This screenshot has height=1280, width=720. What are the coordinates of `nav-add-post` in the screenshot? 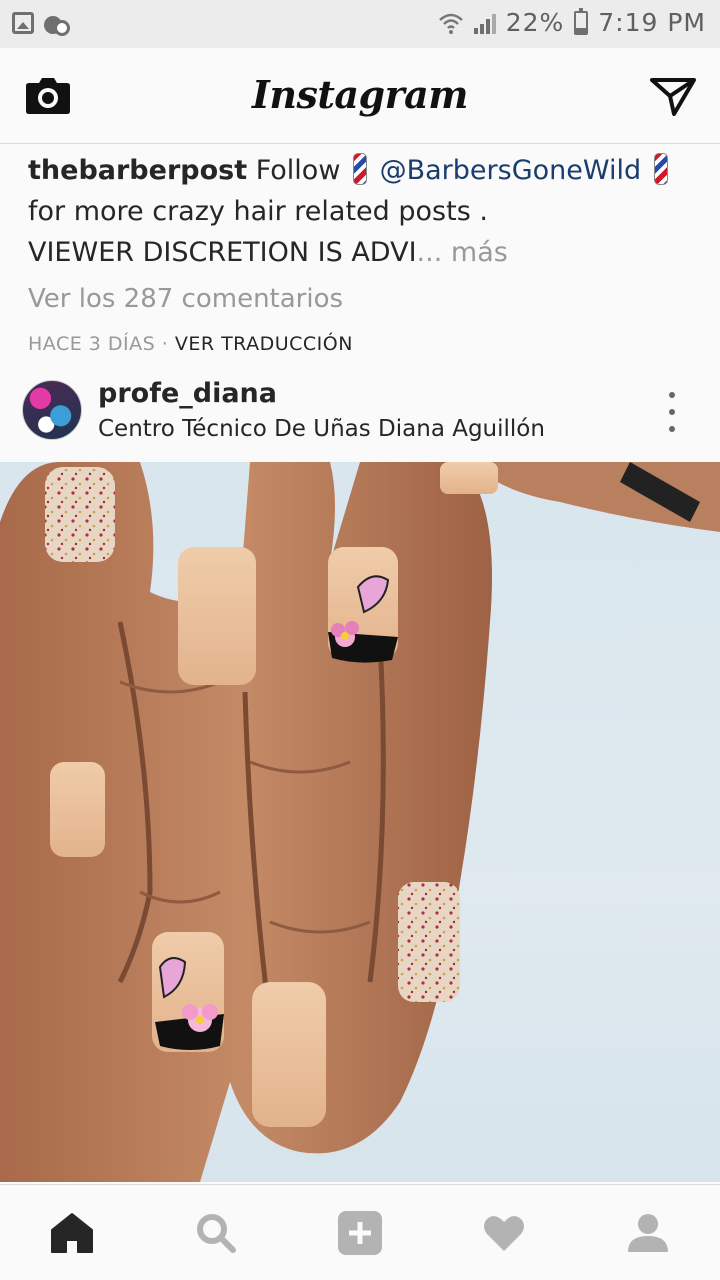 It's located at (360, 1233).